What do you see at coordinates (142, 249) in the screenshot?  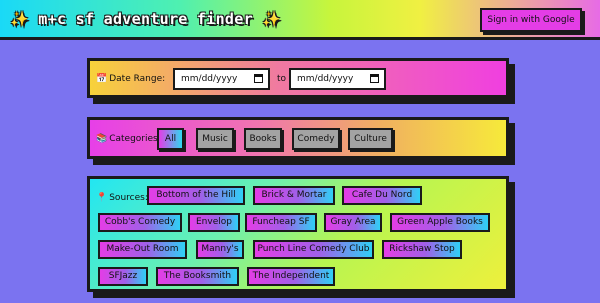 I see `source-chip: Make-Out Room` at bounding box center [142, 249].